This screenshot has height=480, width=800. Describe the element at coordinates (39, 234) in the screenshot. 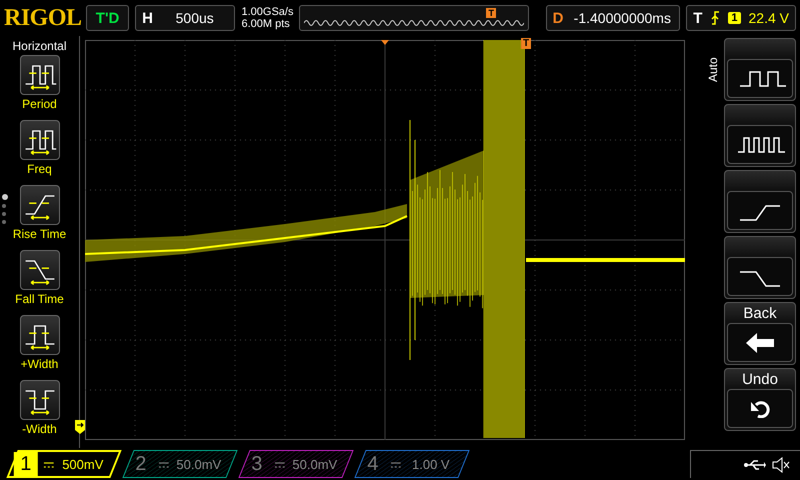

I see `measure-label: Rise Time` at that location.